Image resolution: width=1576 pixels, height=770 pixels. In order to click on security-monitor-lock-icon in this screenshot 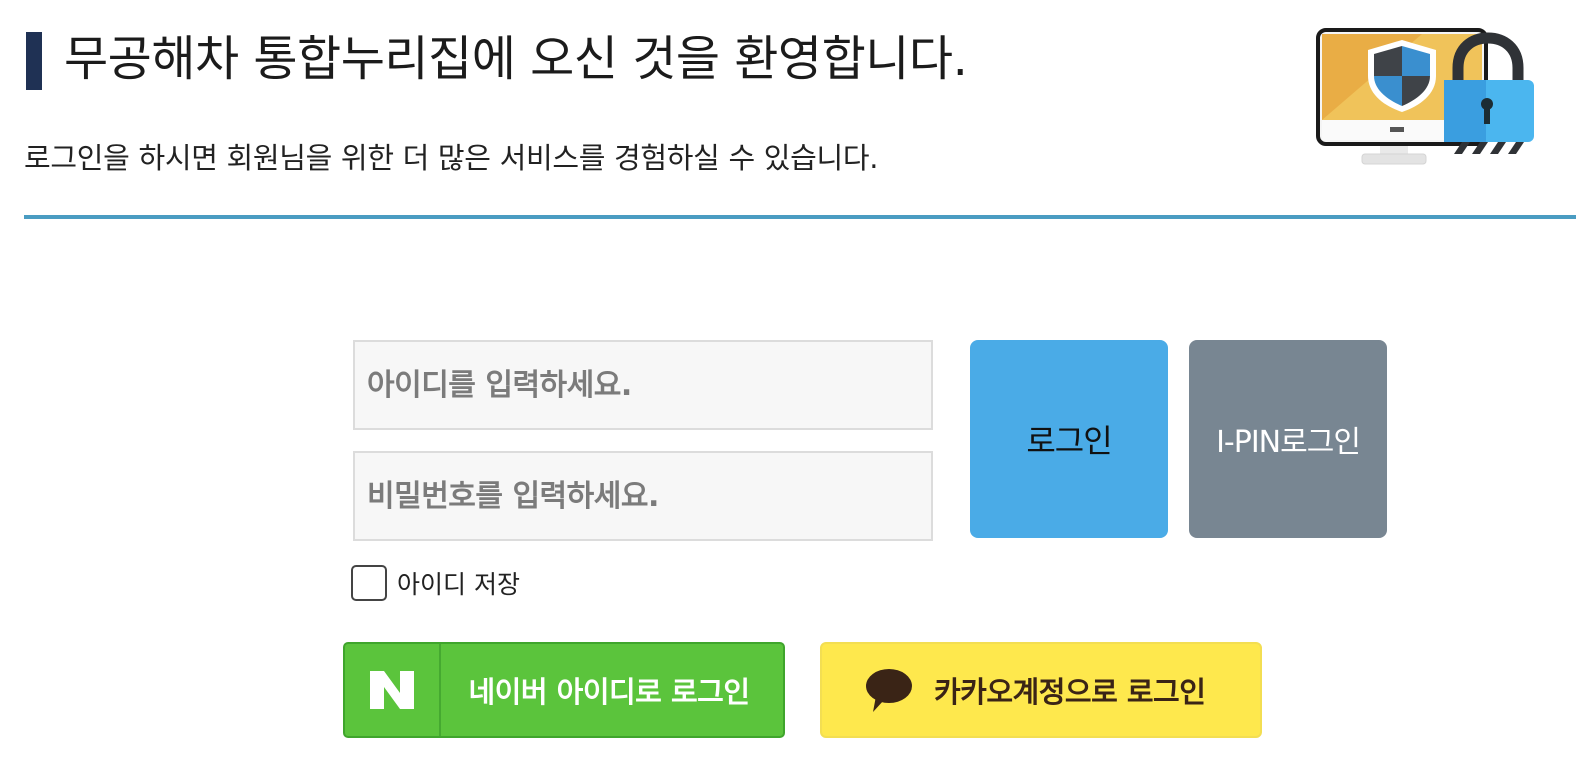, I will do `click(1425, 96)`.